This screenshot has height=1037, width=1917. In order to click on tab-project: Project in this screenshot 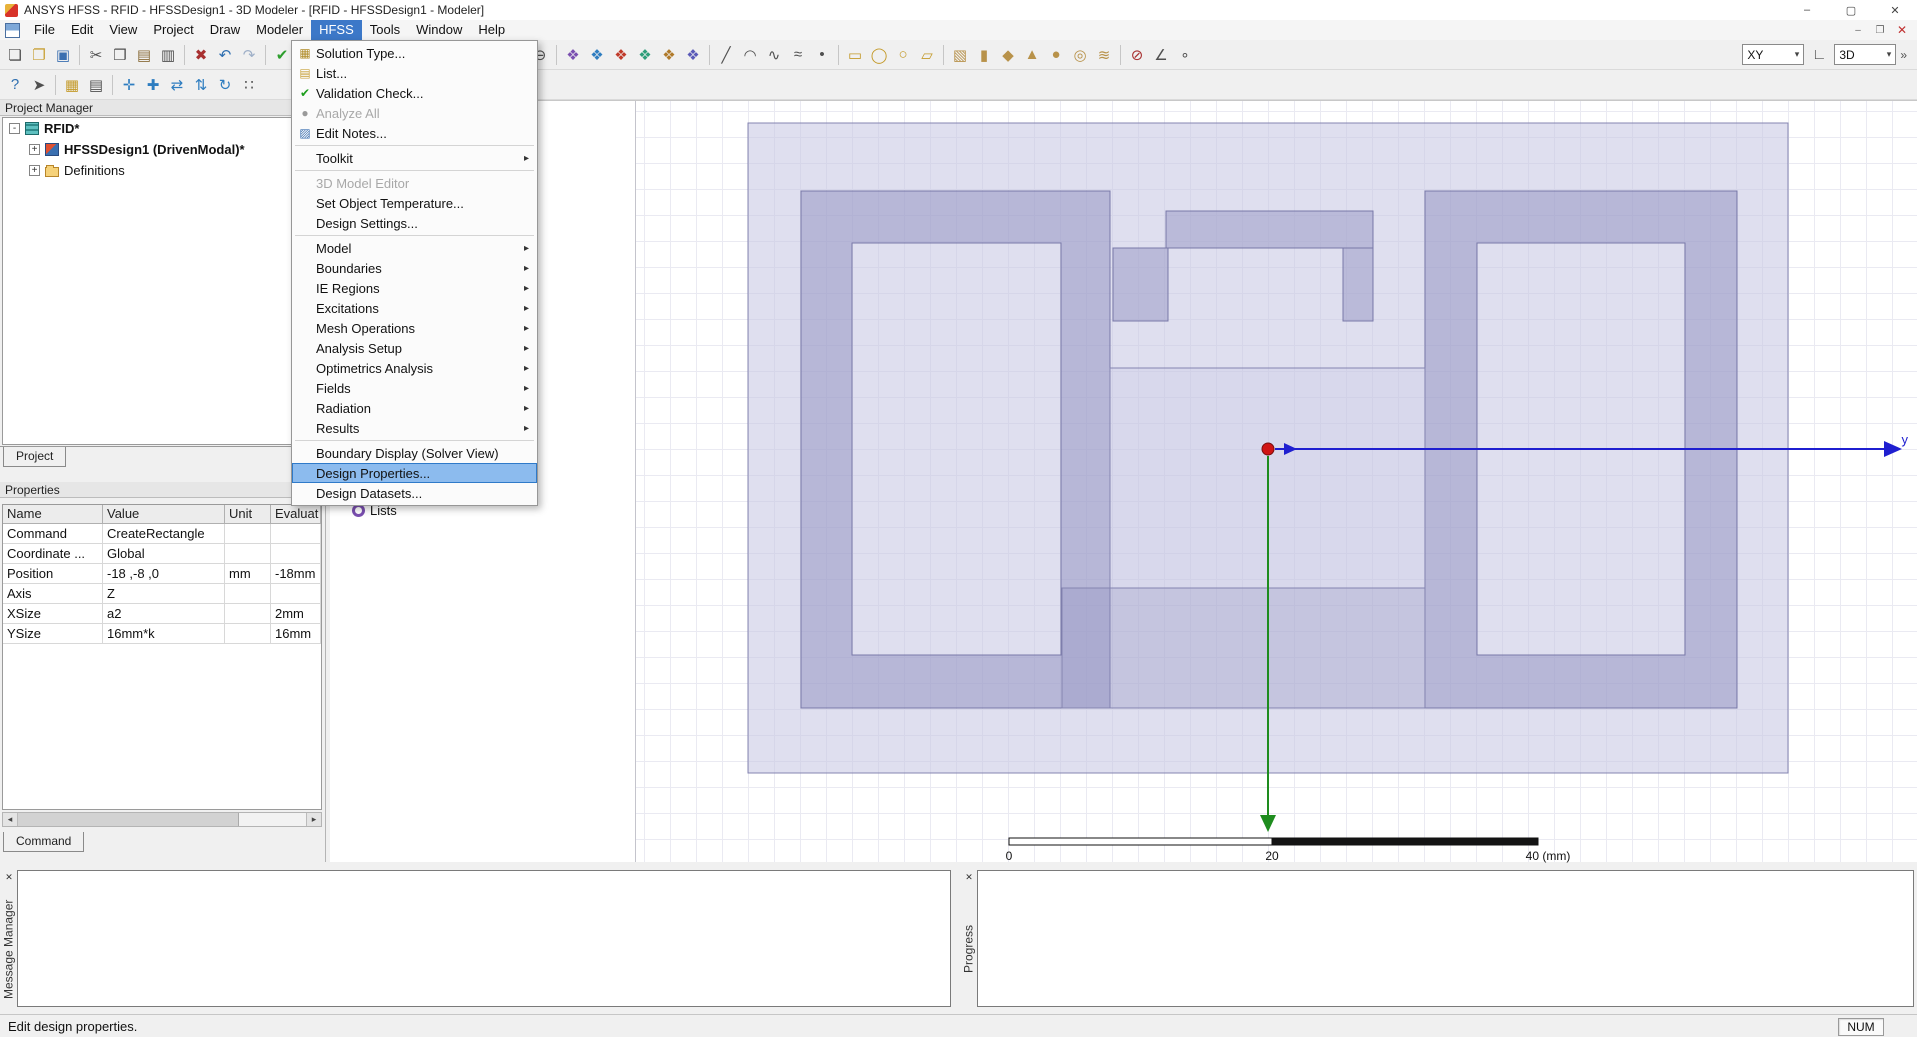, I will do `click(35, 457)`.